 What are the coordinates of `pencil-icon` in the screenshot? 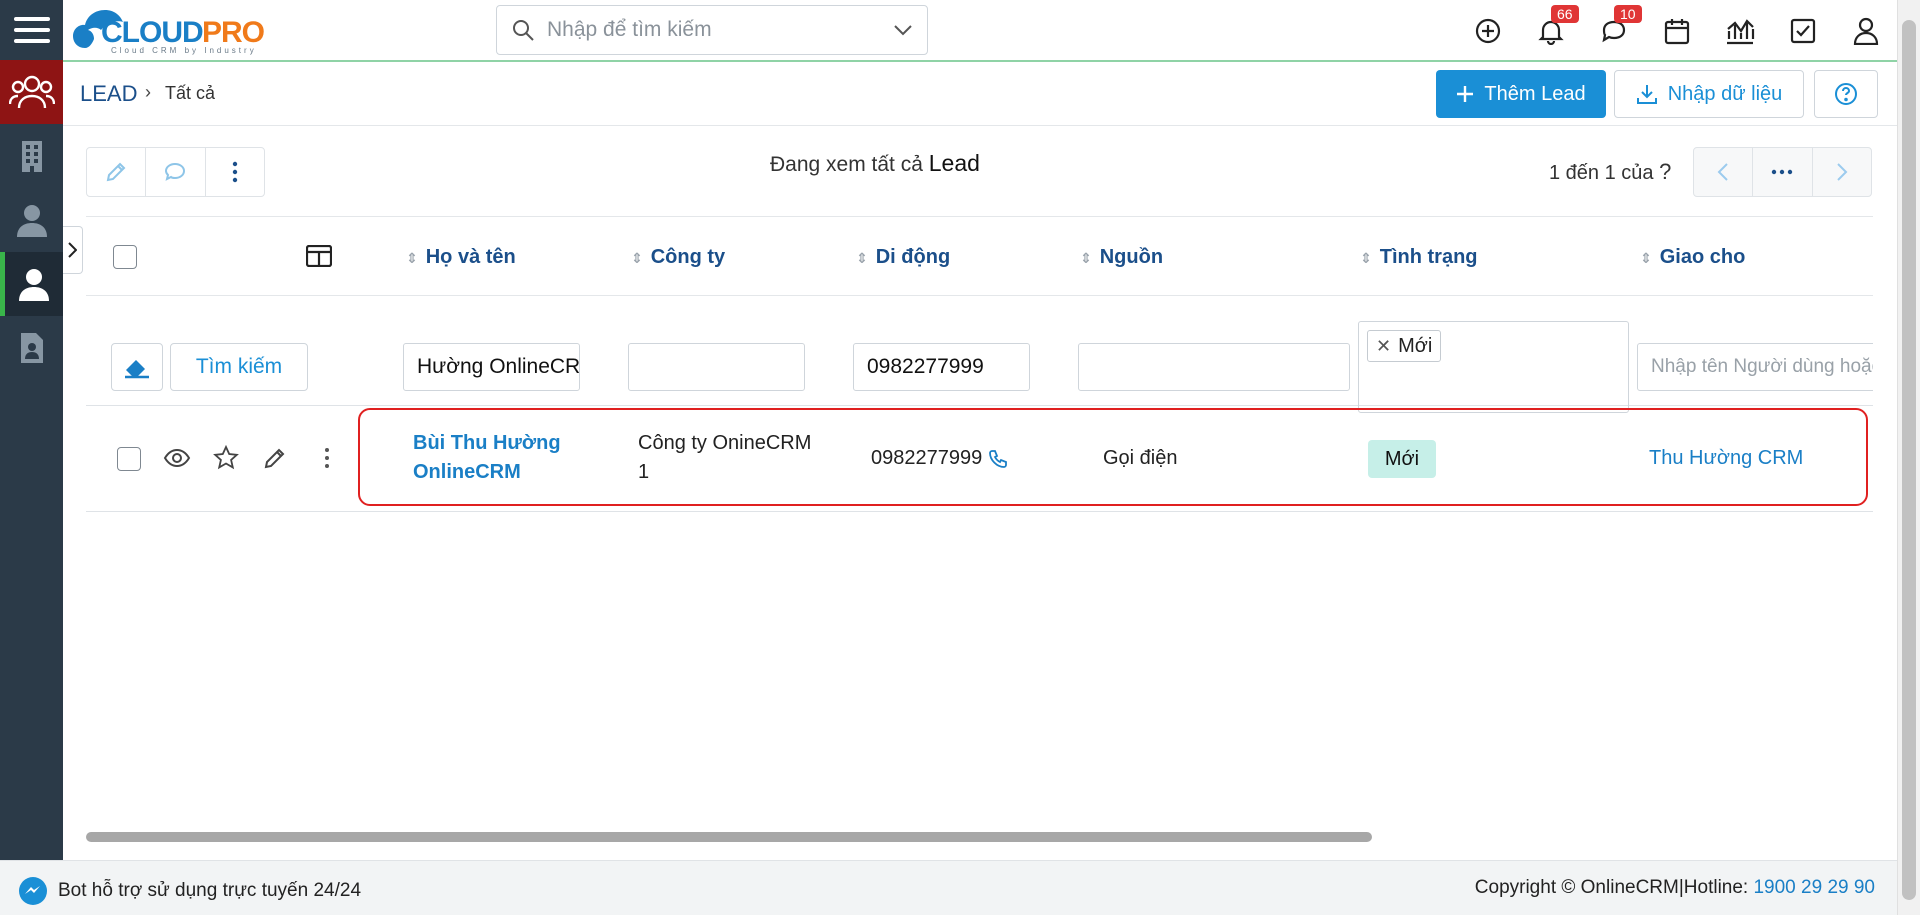 It's located at (116, 172).